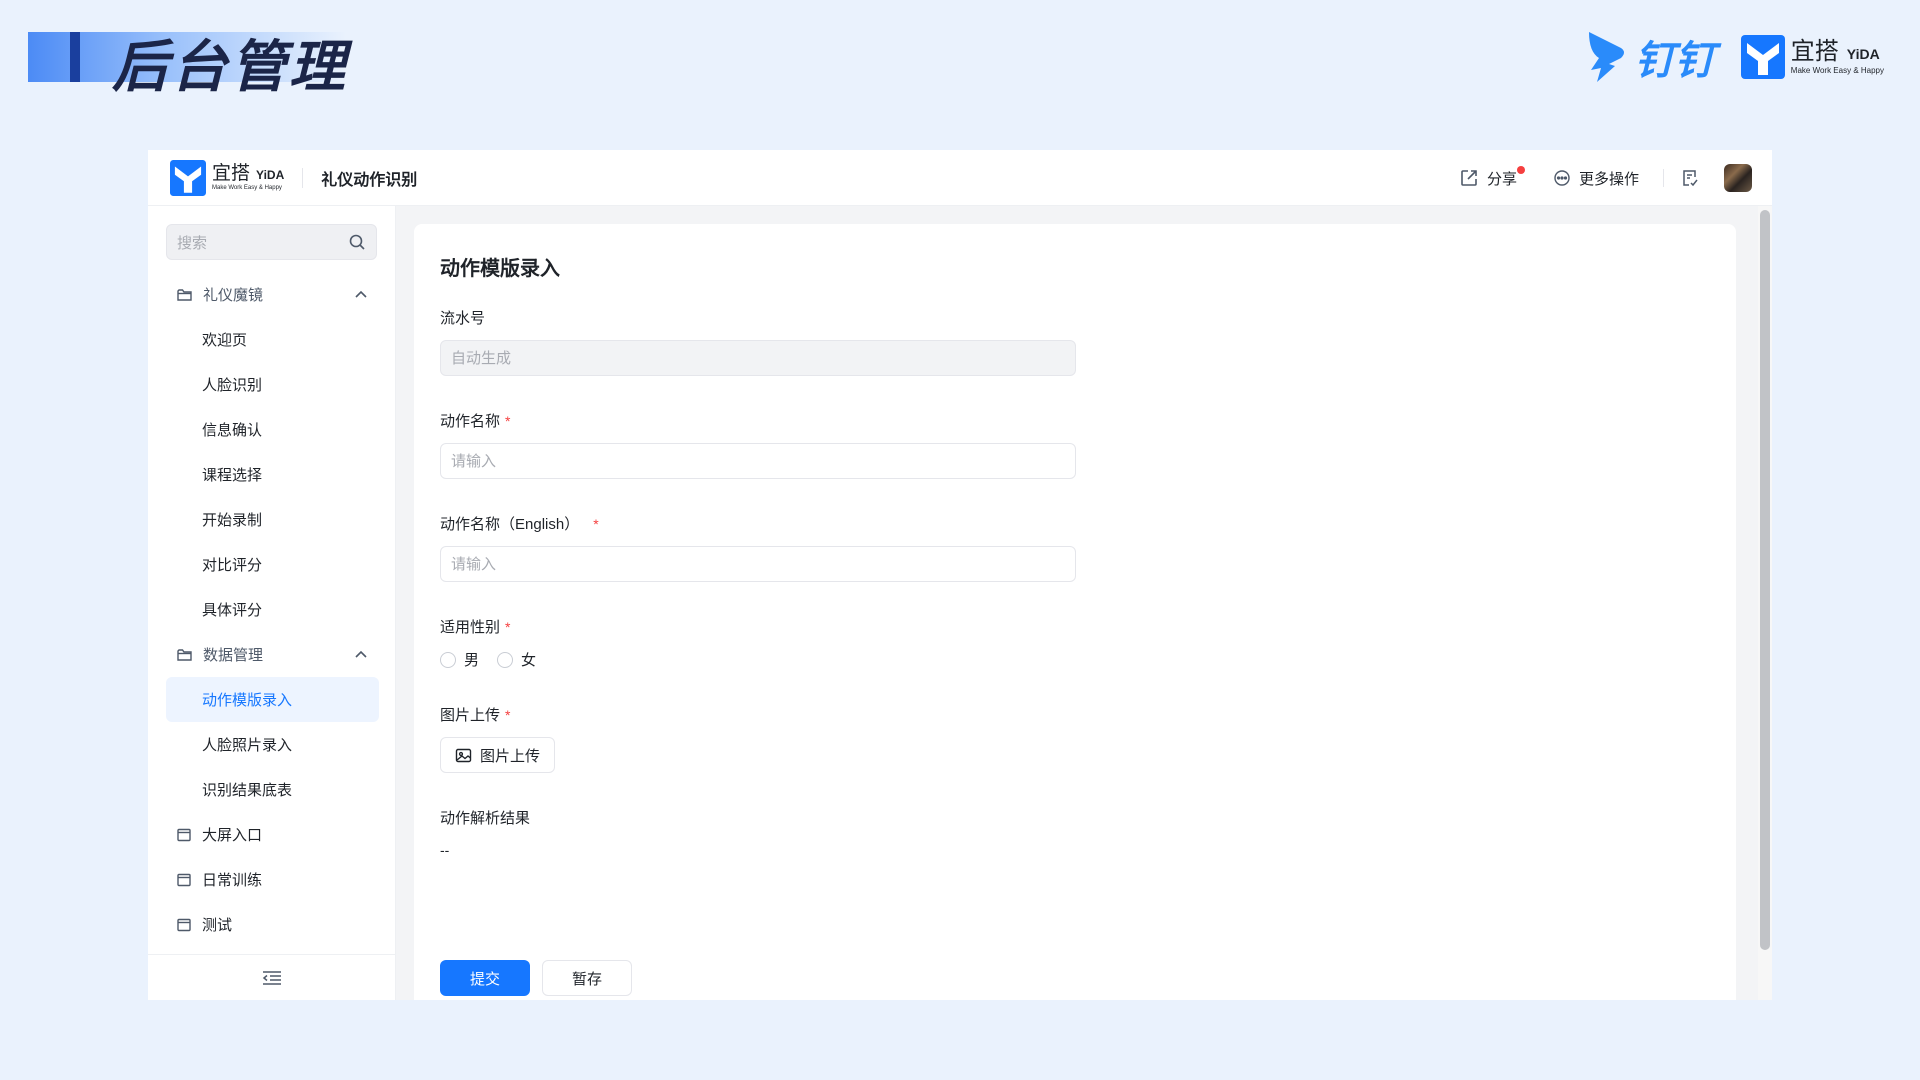 The image size is (1920, 1080). What do you see at coordinates (233, 295) in the screenshot?
I see `group-label: 礼仪魔镜` at bounding box center [233, 295].